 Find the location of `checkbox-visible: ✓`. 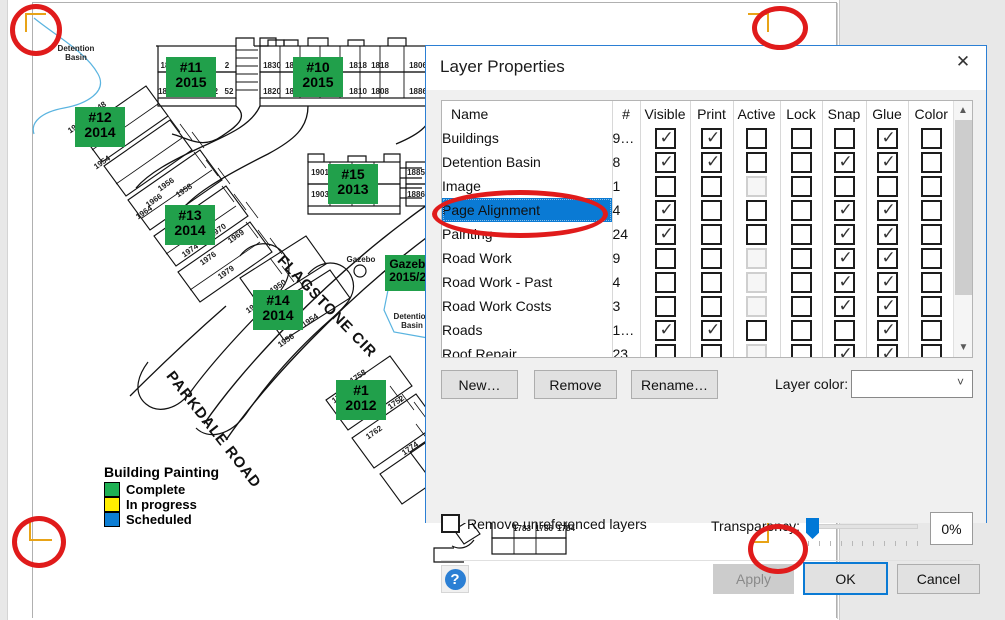

checkbox-visible: ✓ is located at coordinates (665, 138).